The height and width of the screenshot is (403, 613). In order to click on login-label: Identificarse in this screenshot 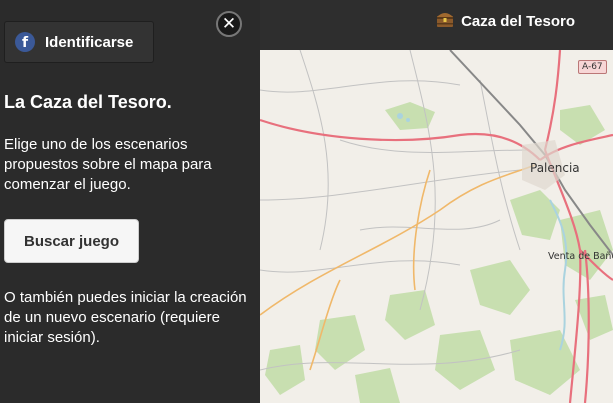, I will do `click(89, 42)`.